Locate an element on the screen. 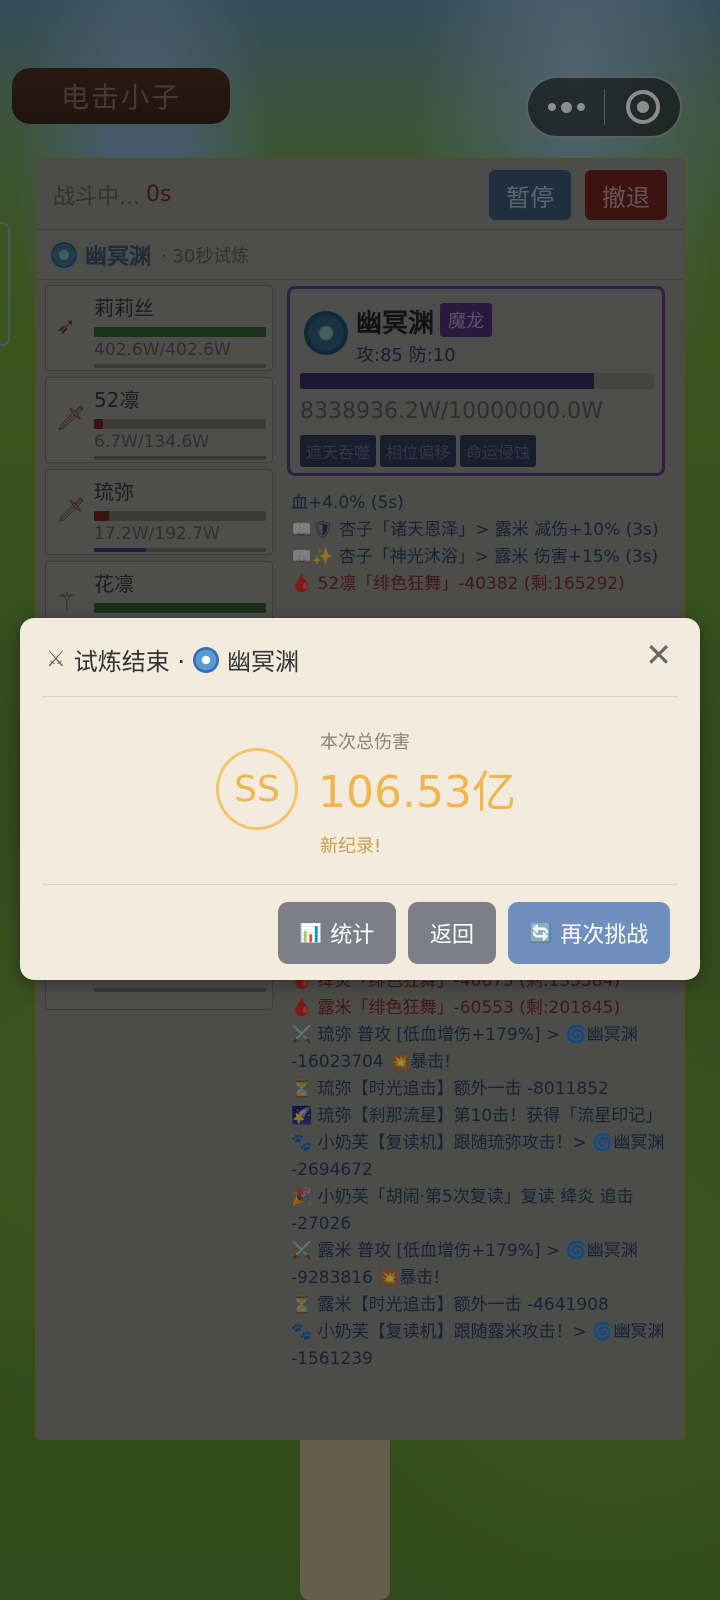 Image resolution: width=720 pixels, height=1600 pixels. stats-button: 📊 统计 is located at coordinates (337, 933).